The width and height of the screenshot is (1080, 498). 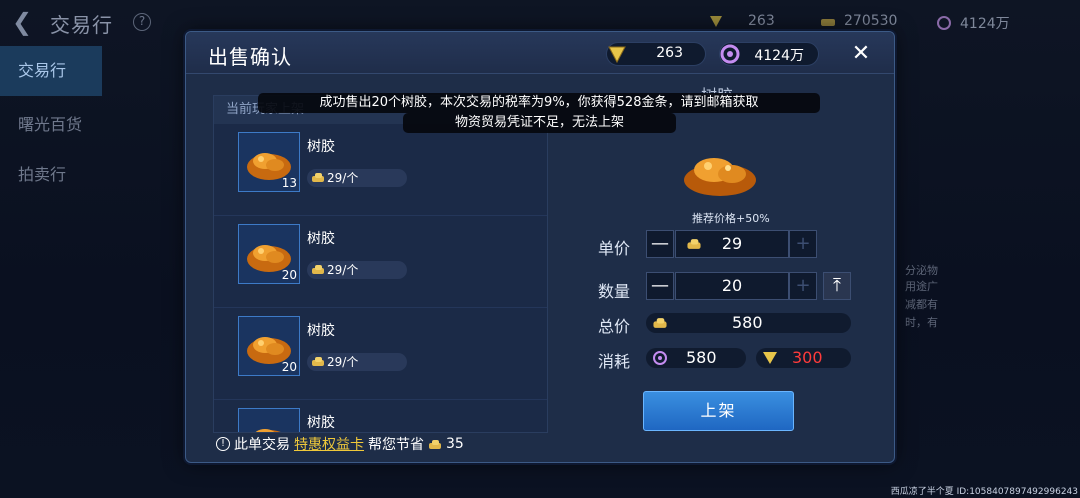 What do you see at coordinates (614, 291) in the screenshot?
I see `quantity-label: 数量` at bounding box center [614, 291].